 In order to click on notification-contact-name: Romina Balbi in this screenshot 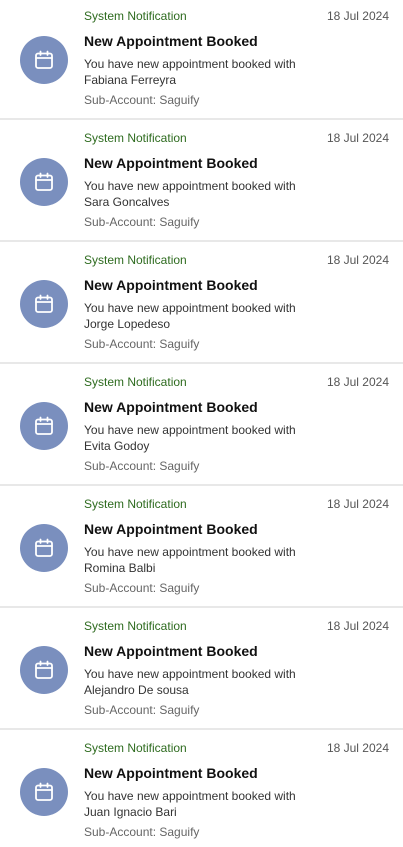, I will do `click(120, 568)`.